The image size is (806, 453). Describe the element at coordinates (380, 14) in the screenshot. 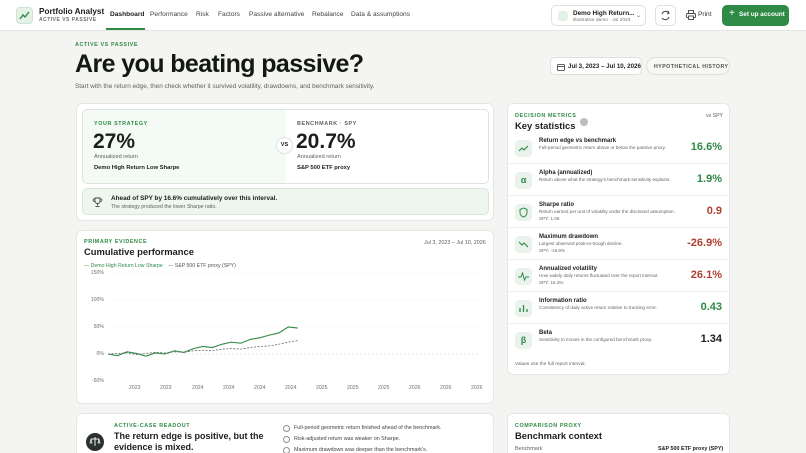

I see `nav-data-assumptions: Data & assumptions` at that location.